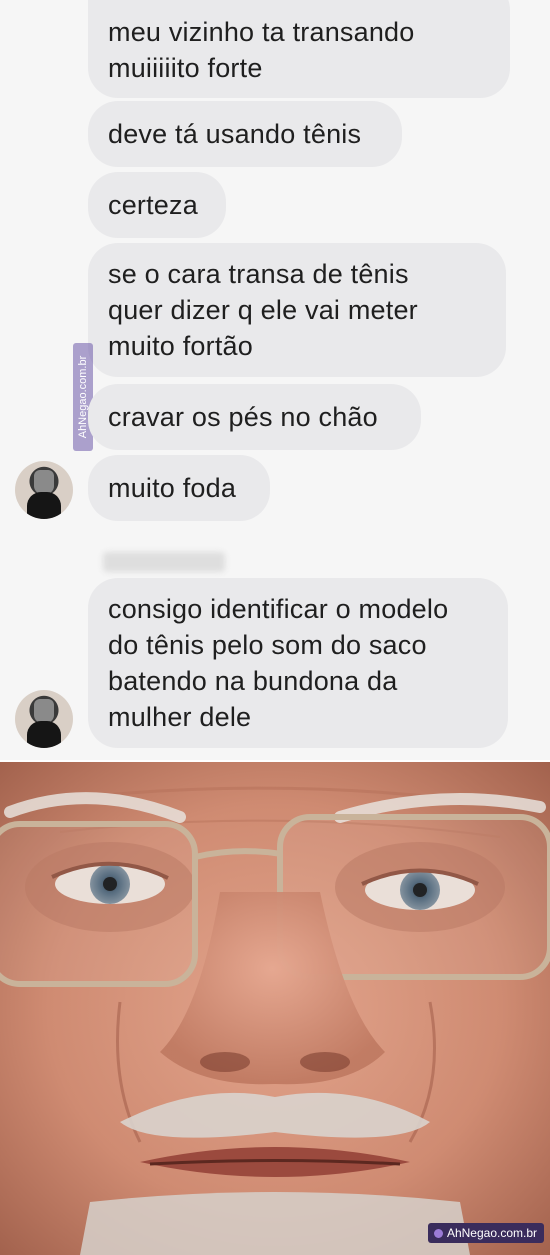 This screenshot has height=1255, width=550. What do you see at coordinates (253, 681) in the screenshot?
I see `message-line: batendo na bundona da` at bounding box center [253, 681].